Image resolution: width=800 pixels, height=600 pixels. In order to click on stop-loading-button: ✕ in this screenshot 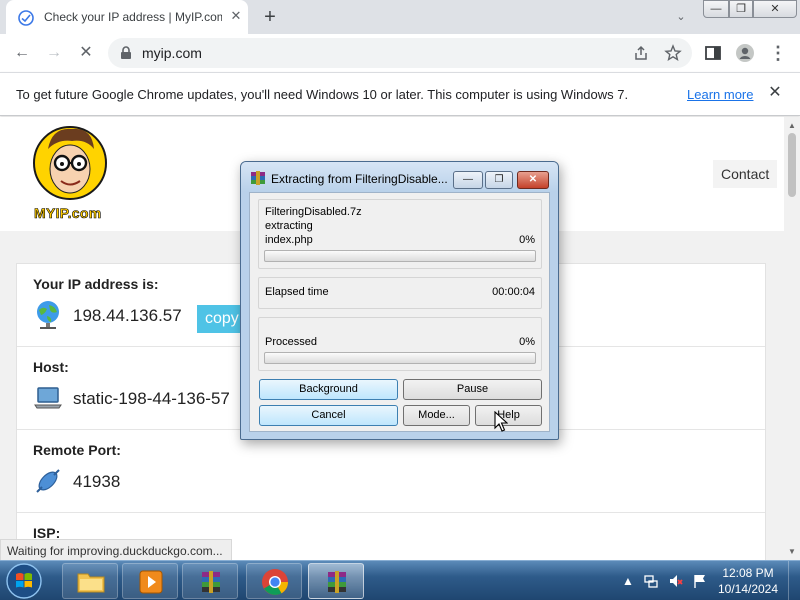, I will do `click(86, 53)`.